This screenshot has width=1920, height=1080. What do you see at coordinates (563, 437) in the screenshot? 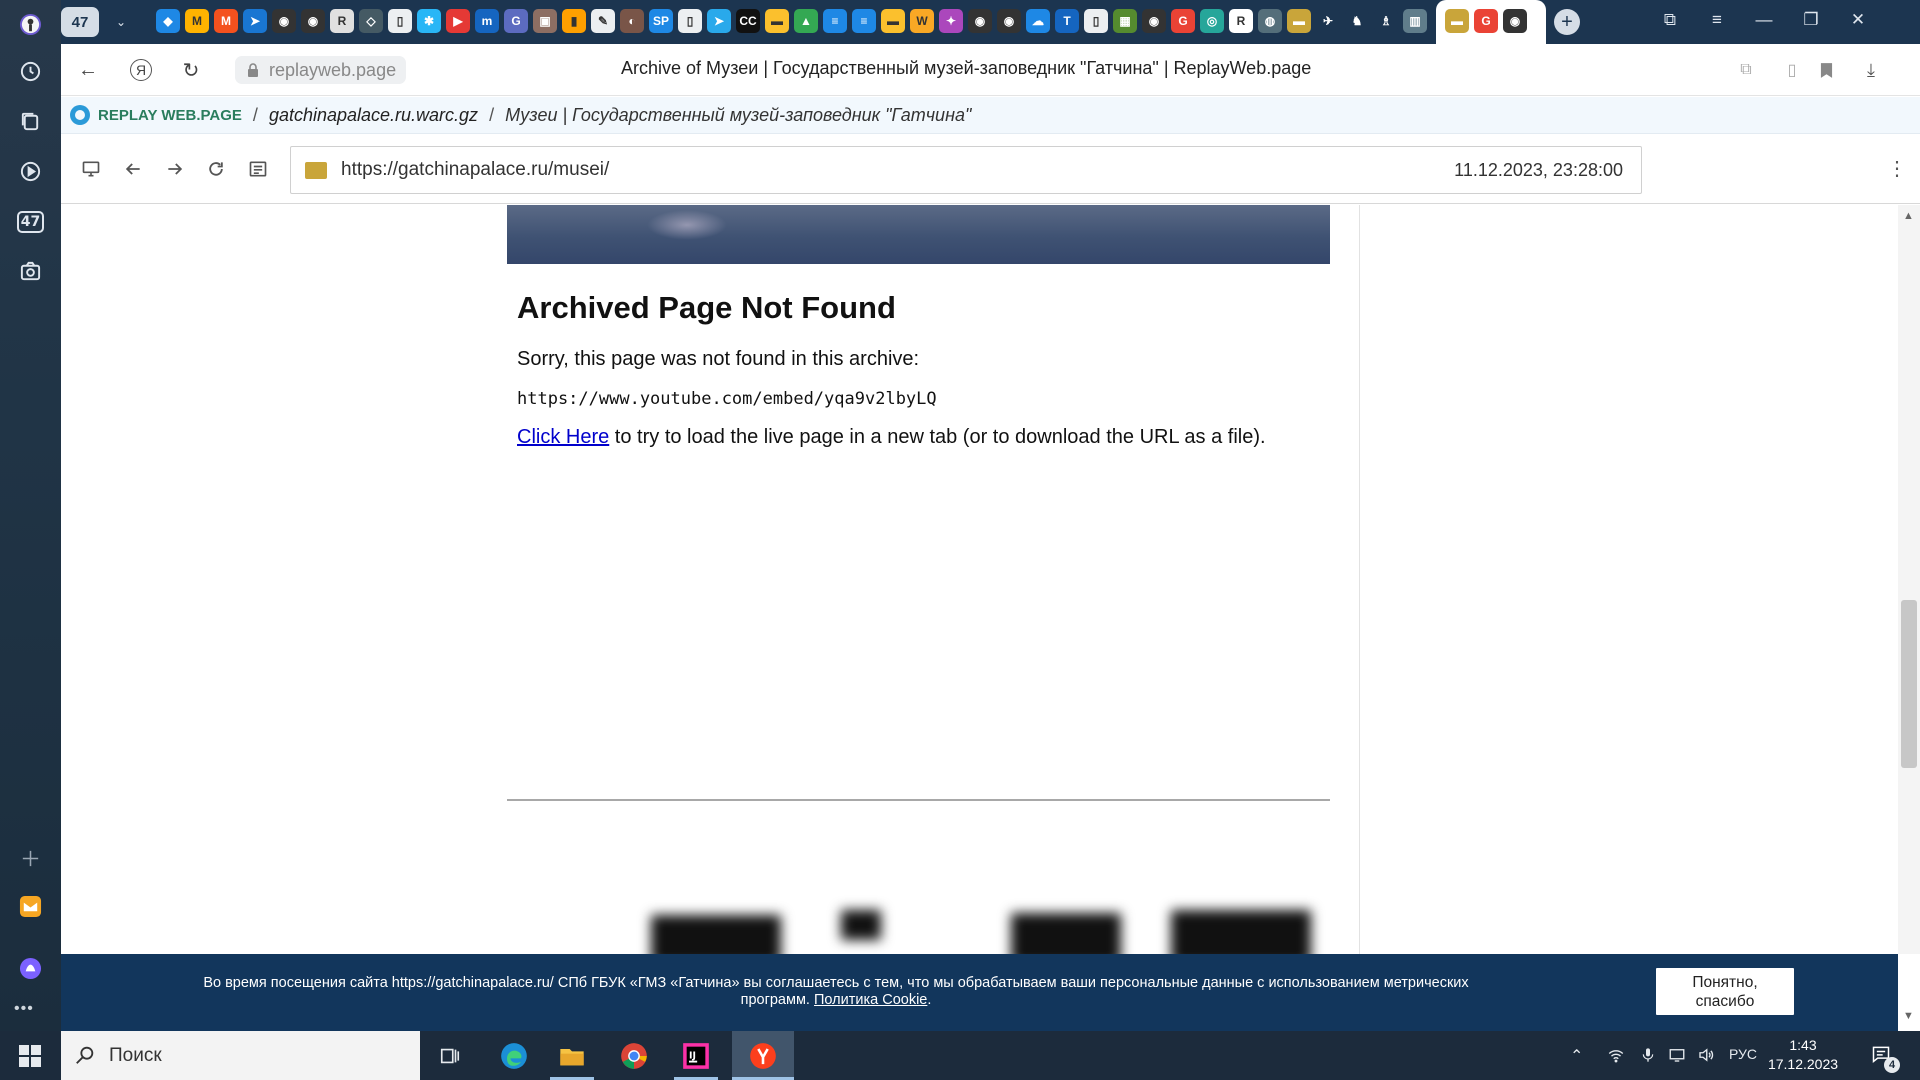
I see `click-here-link: Click Here` at bounding box center [563, 437].